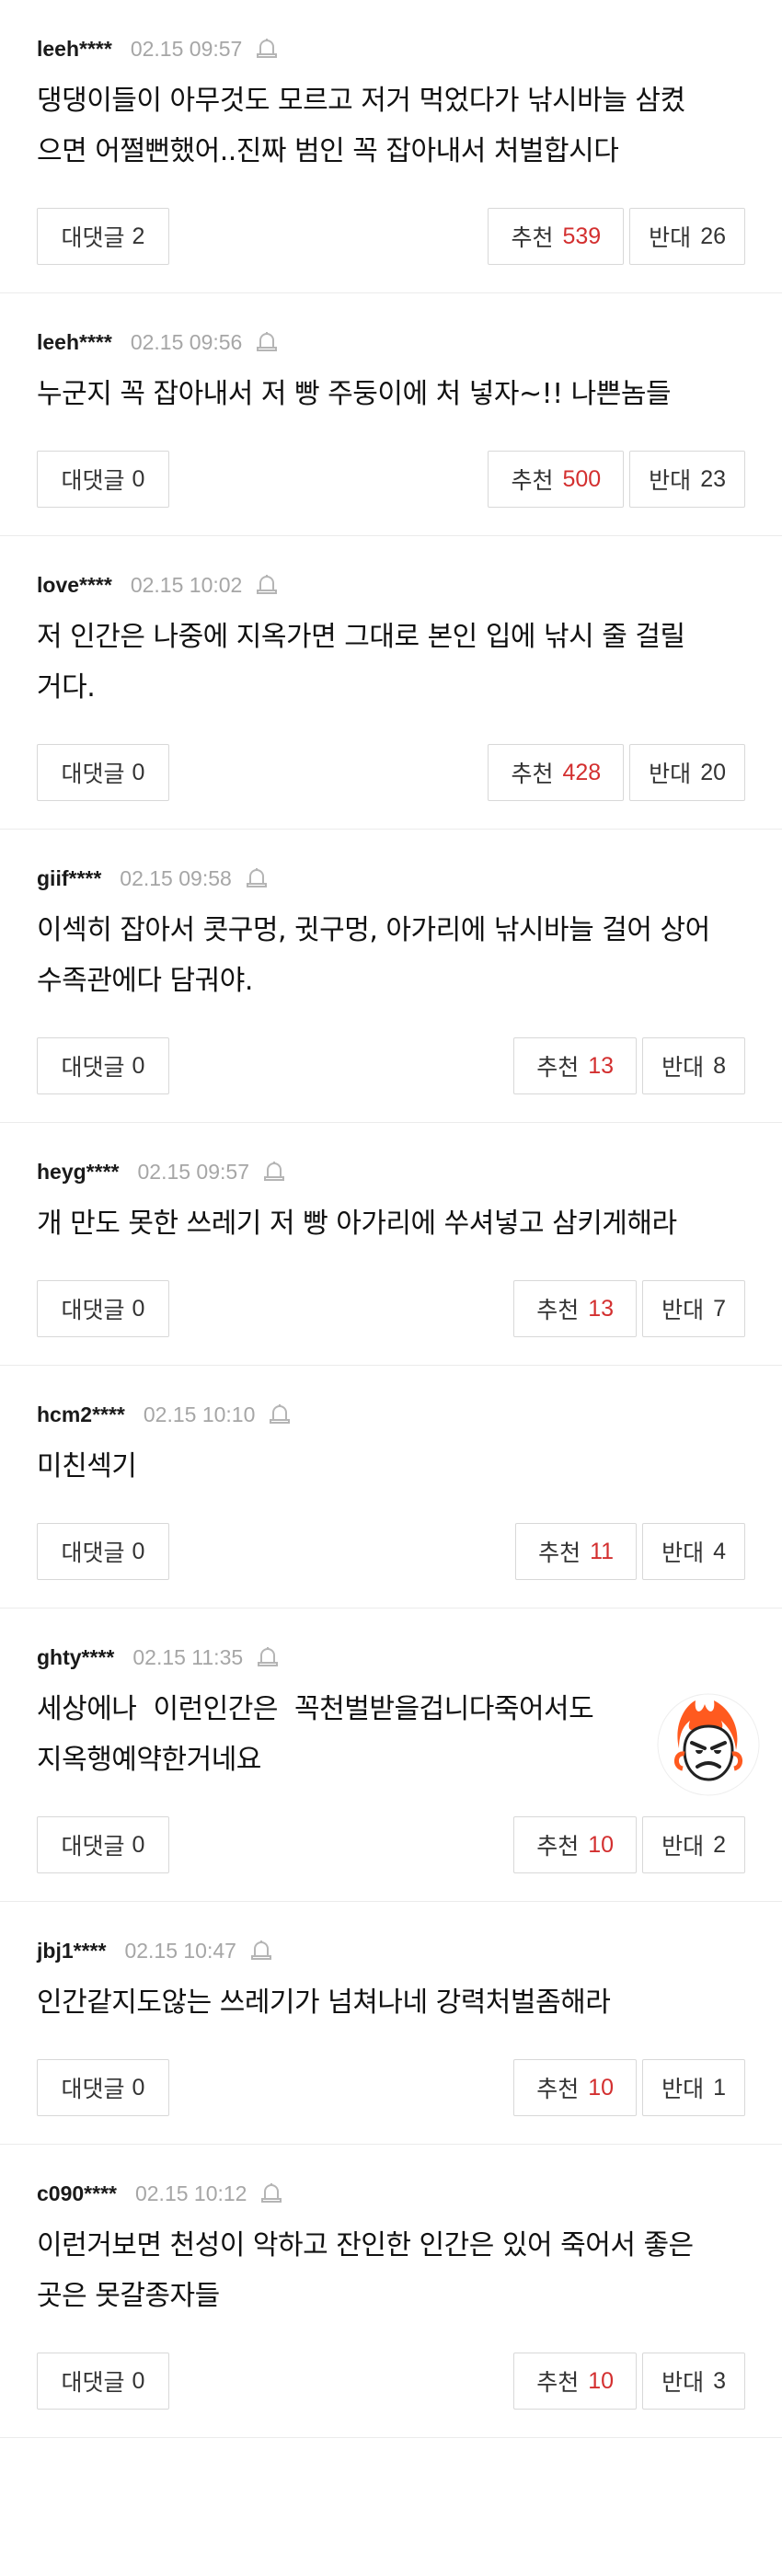 The height and width of the screenshot is (2576, 782). I want to click on comment-date: 02.15 10:10, so click(199, 1414).